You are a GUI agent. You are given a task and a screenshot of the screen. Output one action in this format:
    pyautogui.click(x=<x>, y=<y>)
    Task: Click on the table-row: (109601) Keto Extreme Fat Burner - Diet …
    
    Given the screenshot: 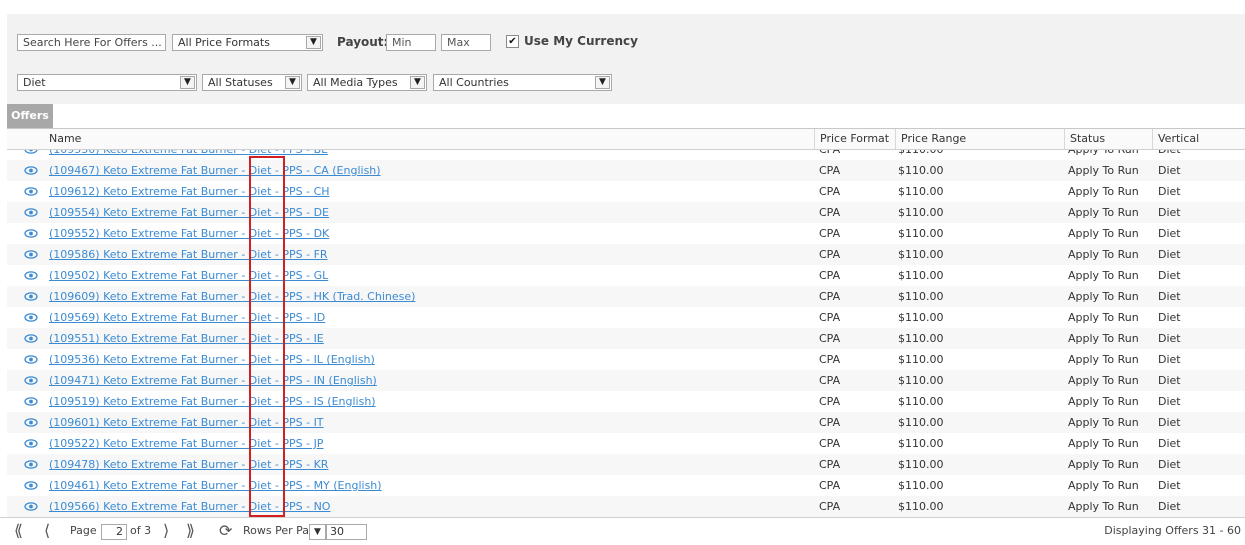 What is the action you would take?
    pyautogui.click(x=626, y=422)
    